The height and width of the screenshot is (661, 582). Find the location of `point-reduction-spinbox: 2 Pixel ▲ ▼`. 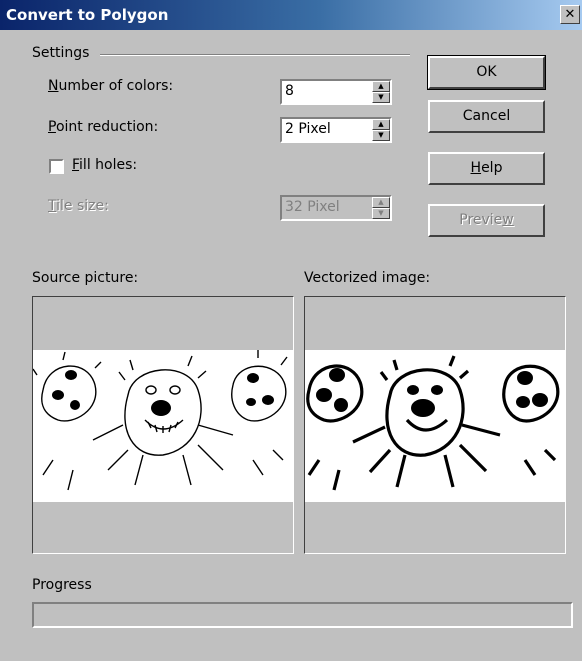

point-reduction-spinbox: 2 Pixel ▲ ▼ is located at coordinates (336, 130).